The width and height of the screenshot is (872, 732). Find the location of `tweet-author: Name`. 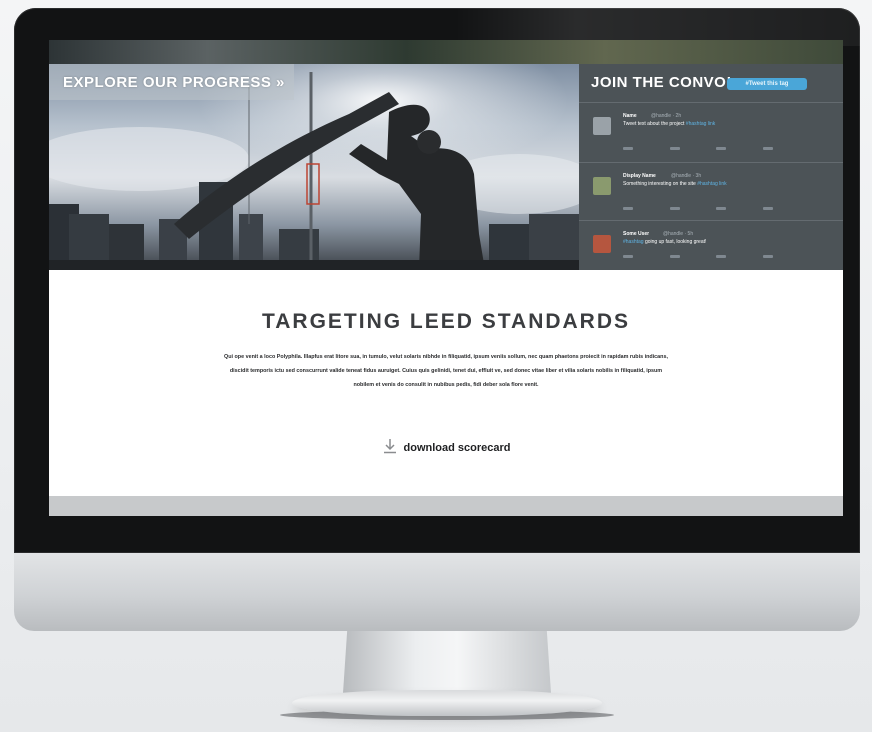

tweet-author: Name is located at coordinates (630, 116).